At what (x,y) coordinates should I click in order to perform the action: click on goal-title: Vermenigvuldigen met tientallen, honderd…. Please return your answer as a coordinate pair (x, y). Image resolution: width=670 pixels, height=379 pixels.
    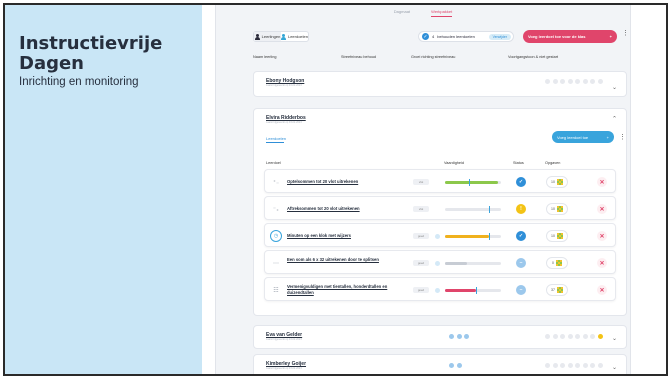
    Looking at the image, I should click on (347, 289).